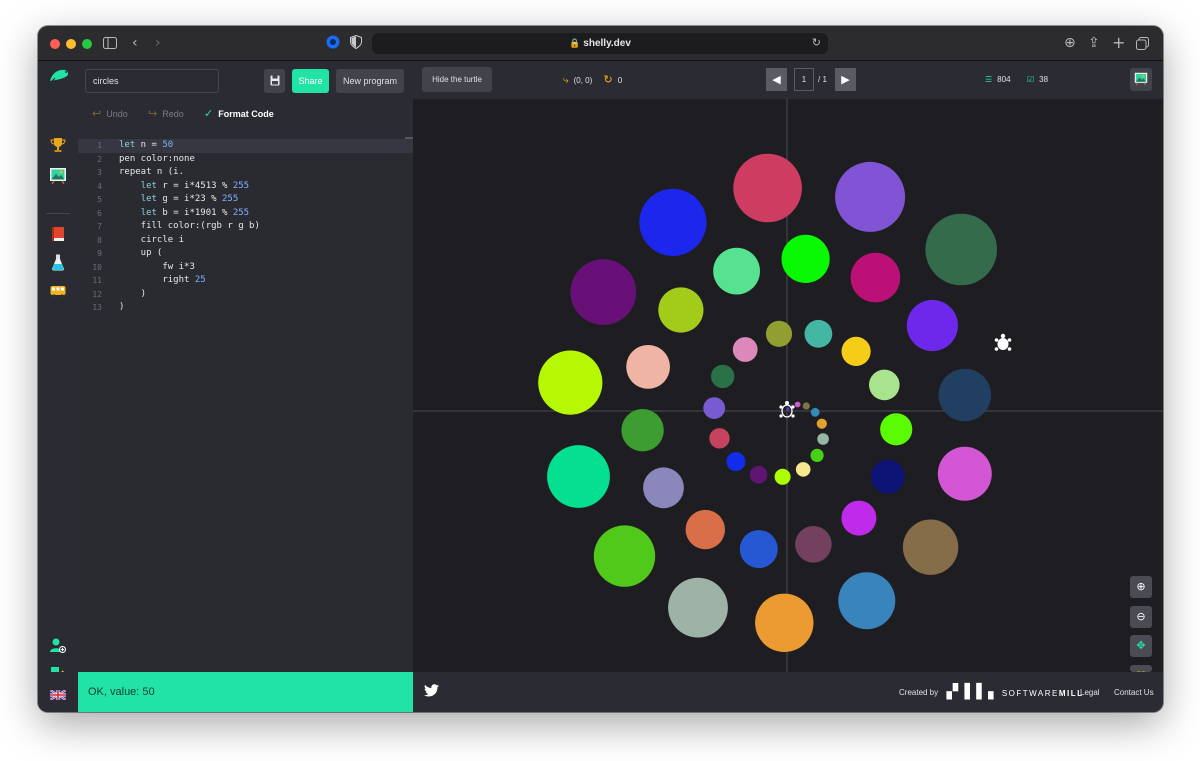 This screenshot has width=1200, height=761. What do you see at coordinates (157, 266) in the screenshot?
I see `code-text: fw i*3` at bounding box center [157, 266].